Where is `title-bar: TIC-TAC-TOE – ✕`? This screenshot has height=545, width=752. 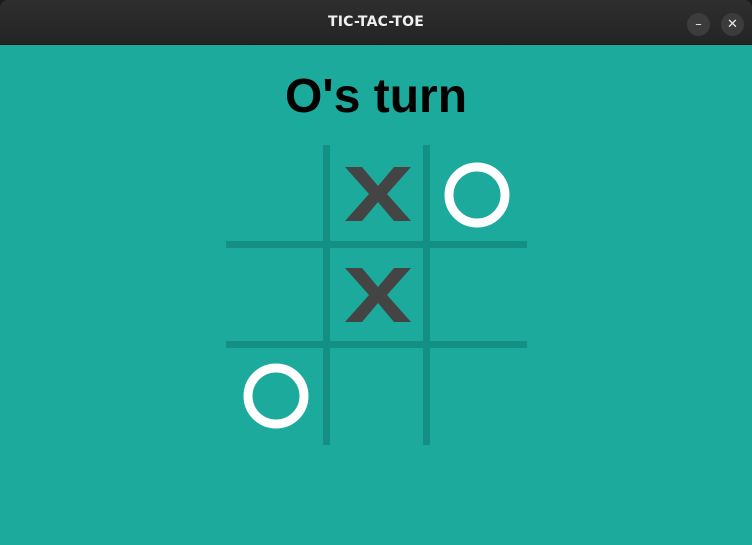
title-bar: TIC-TAC-TOE – ✕ is located at coordinates (376, 22).